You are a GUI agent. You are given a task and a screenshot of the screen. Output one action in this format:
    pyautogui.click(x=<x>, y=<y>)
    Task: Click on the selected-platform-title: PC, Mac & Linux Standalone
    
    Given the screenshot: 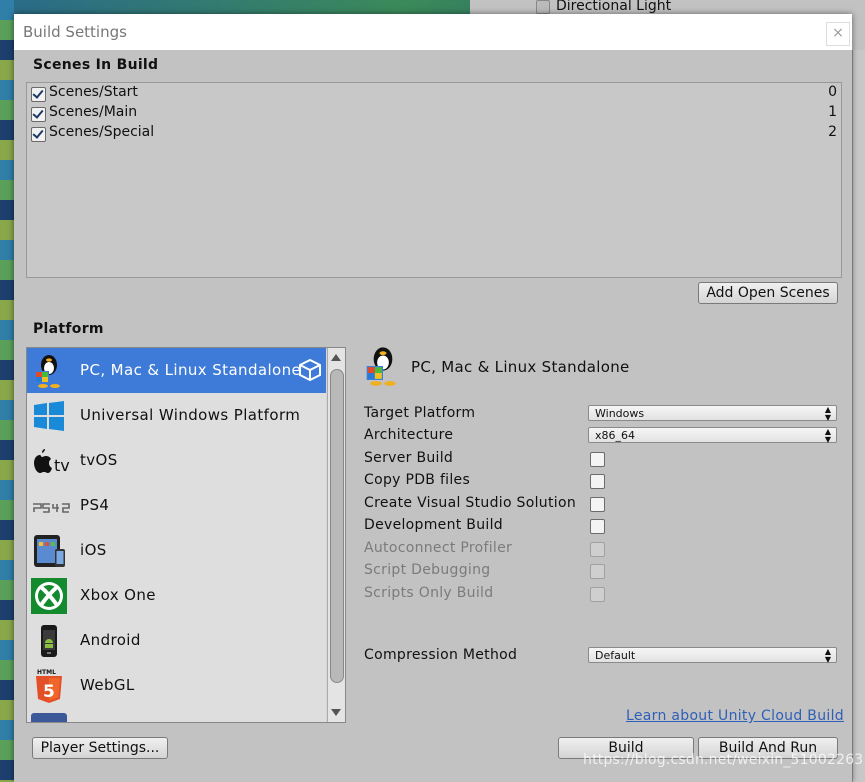 What is the action you would take?
    pyautogui.click(x=520, y=367)
    